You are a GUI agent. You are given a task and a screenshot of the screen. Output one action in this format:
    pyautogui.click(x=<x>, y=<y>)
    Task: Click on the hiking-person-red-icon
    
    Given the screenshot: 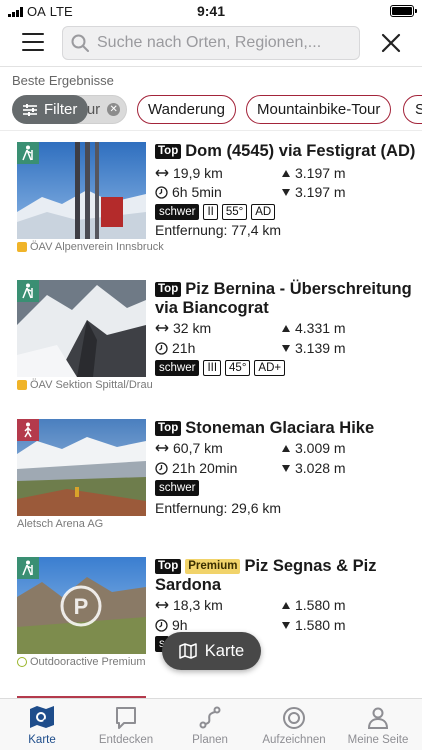 What is the action you would take?
    pyautogui.click(x=28, y=430)
    